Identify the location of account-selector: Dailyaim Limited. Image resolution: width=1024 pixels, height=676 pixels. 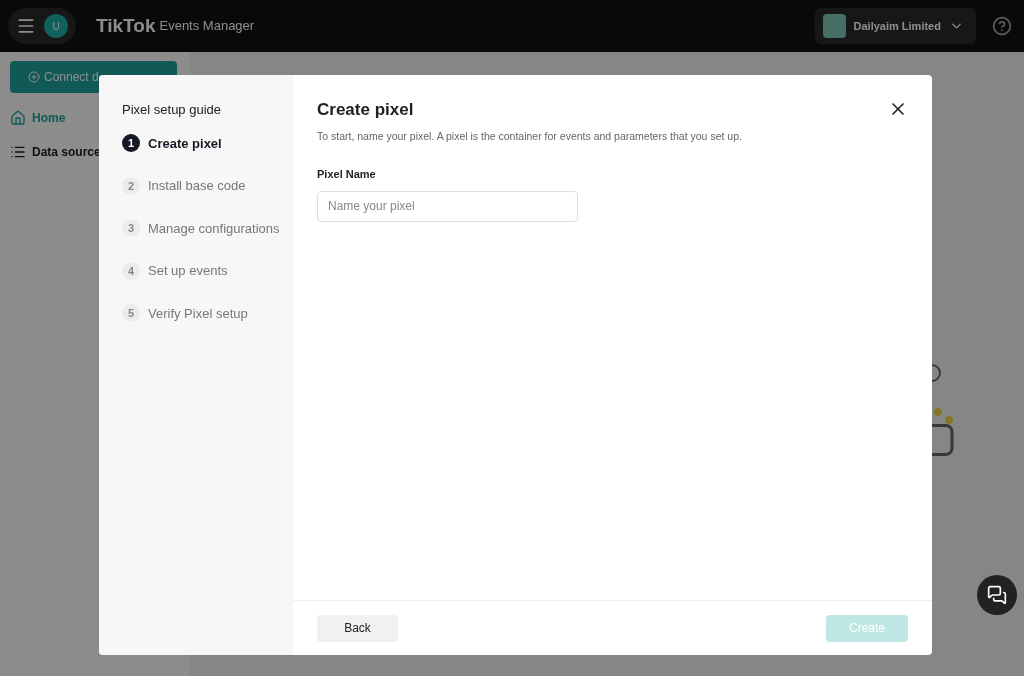
(895, 26).